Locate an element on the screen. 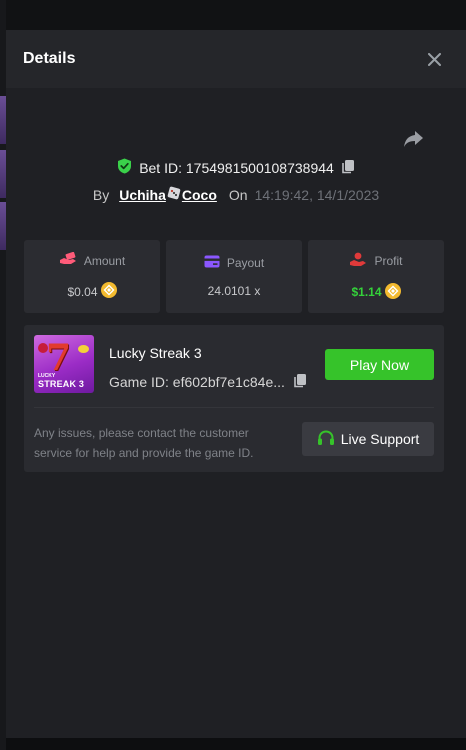 The width and height of the screenshot is (466, 750). stat-profit-value: $1.14 is located at coordinates (366, 292).